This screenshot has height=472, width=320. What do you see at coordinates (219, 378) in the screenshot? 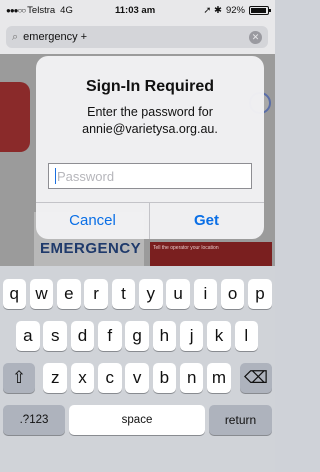
I see `key-m: m` at bounding box center [219, 378].